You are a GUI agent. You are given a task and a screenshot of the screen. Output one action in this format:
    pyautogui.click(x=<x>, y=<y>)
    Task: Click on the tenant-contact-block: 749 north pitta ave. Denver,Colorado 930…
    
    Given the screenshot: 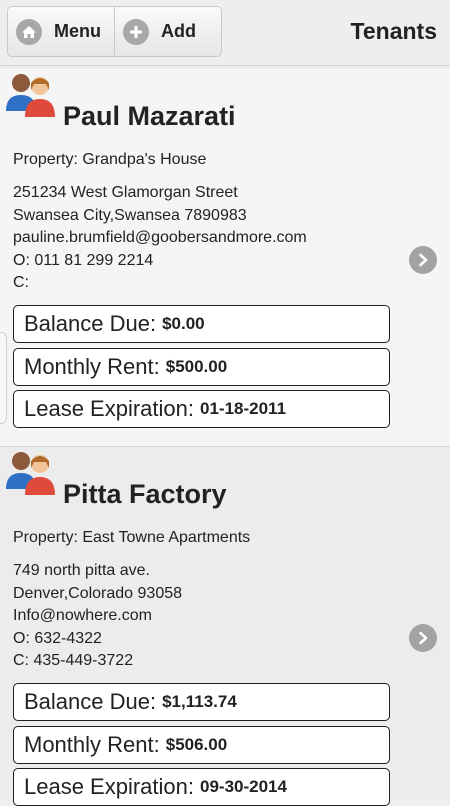 What is the action you would take?
    pyautogui.click(x=97, y=616)
    